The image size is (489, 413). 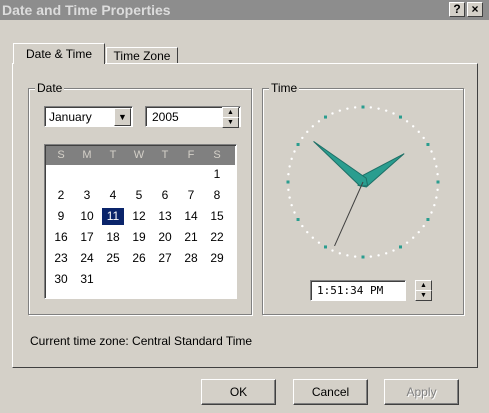 I want to click on month-dropdown: January ▼, so click(x=88, y=116).